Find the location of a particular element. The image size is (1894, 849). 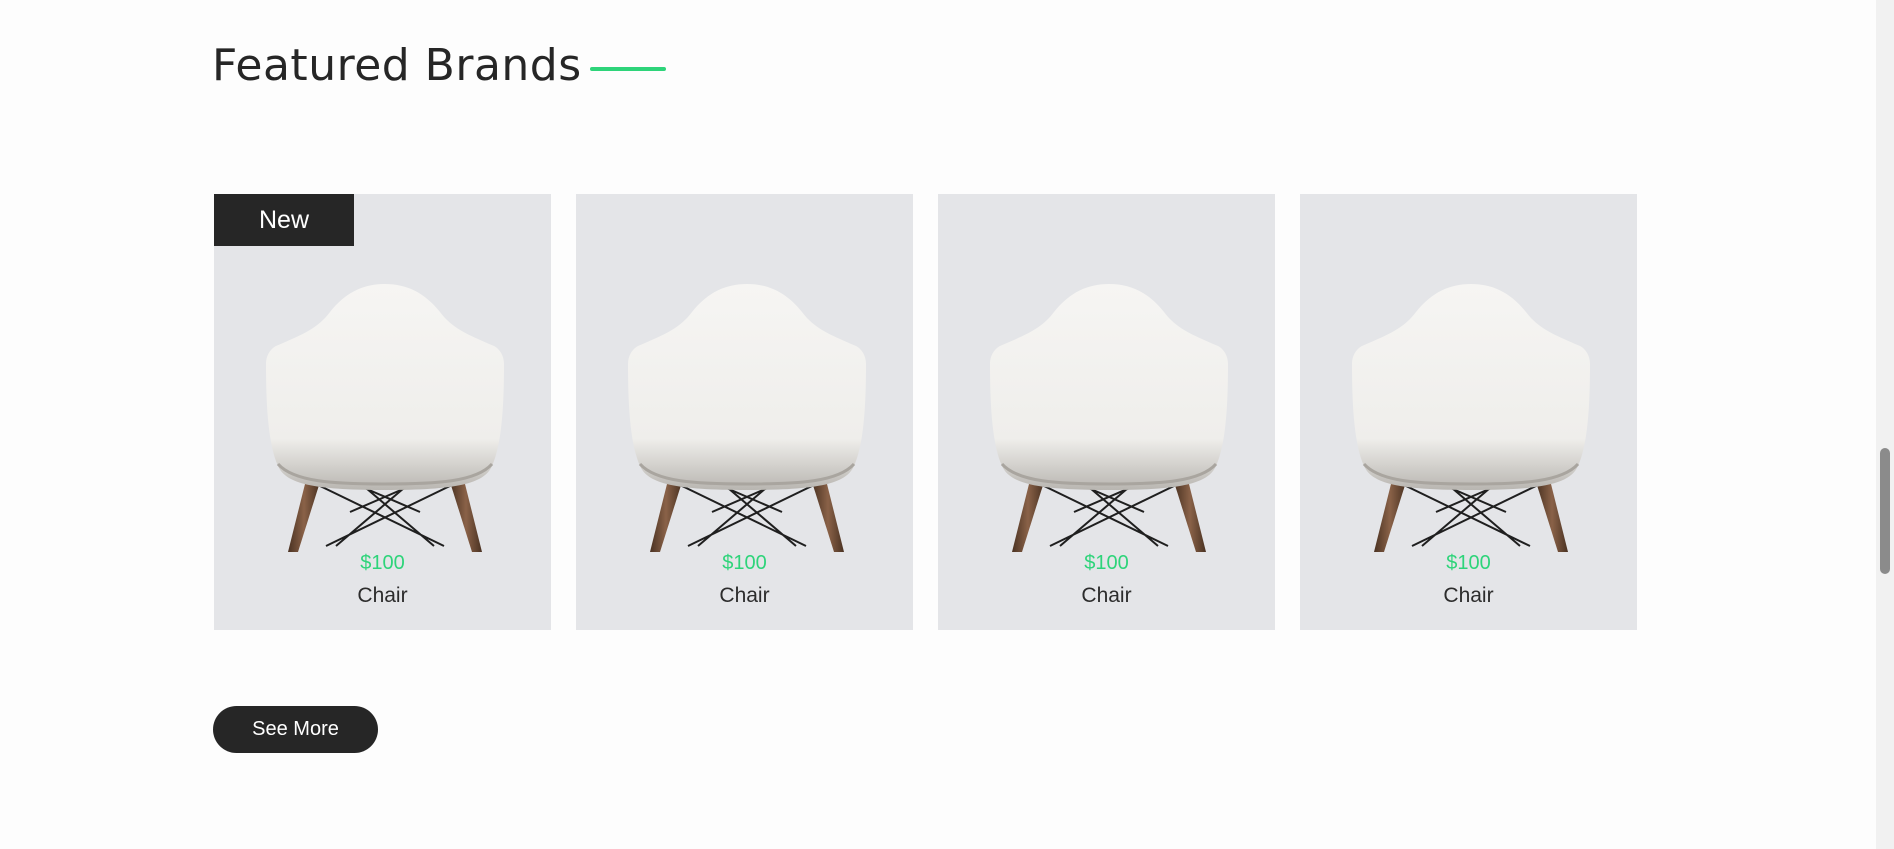

see-more-button: See More is located at coordinates (295, 729).